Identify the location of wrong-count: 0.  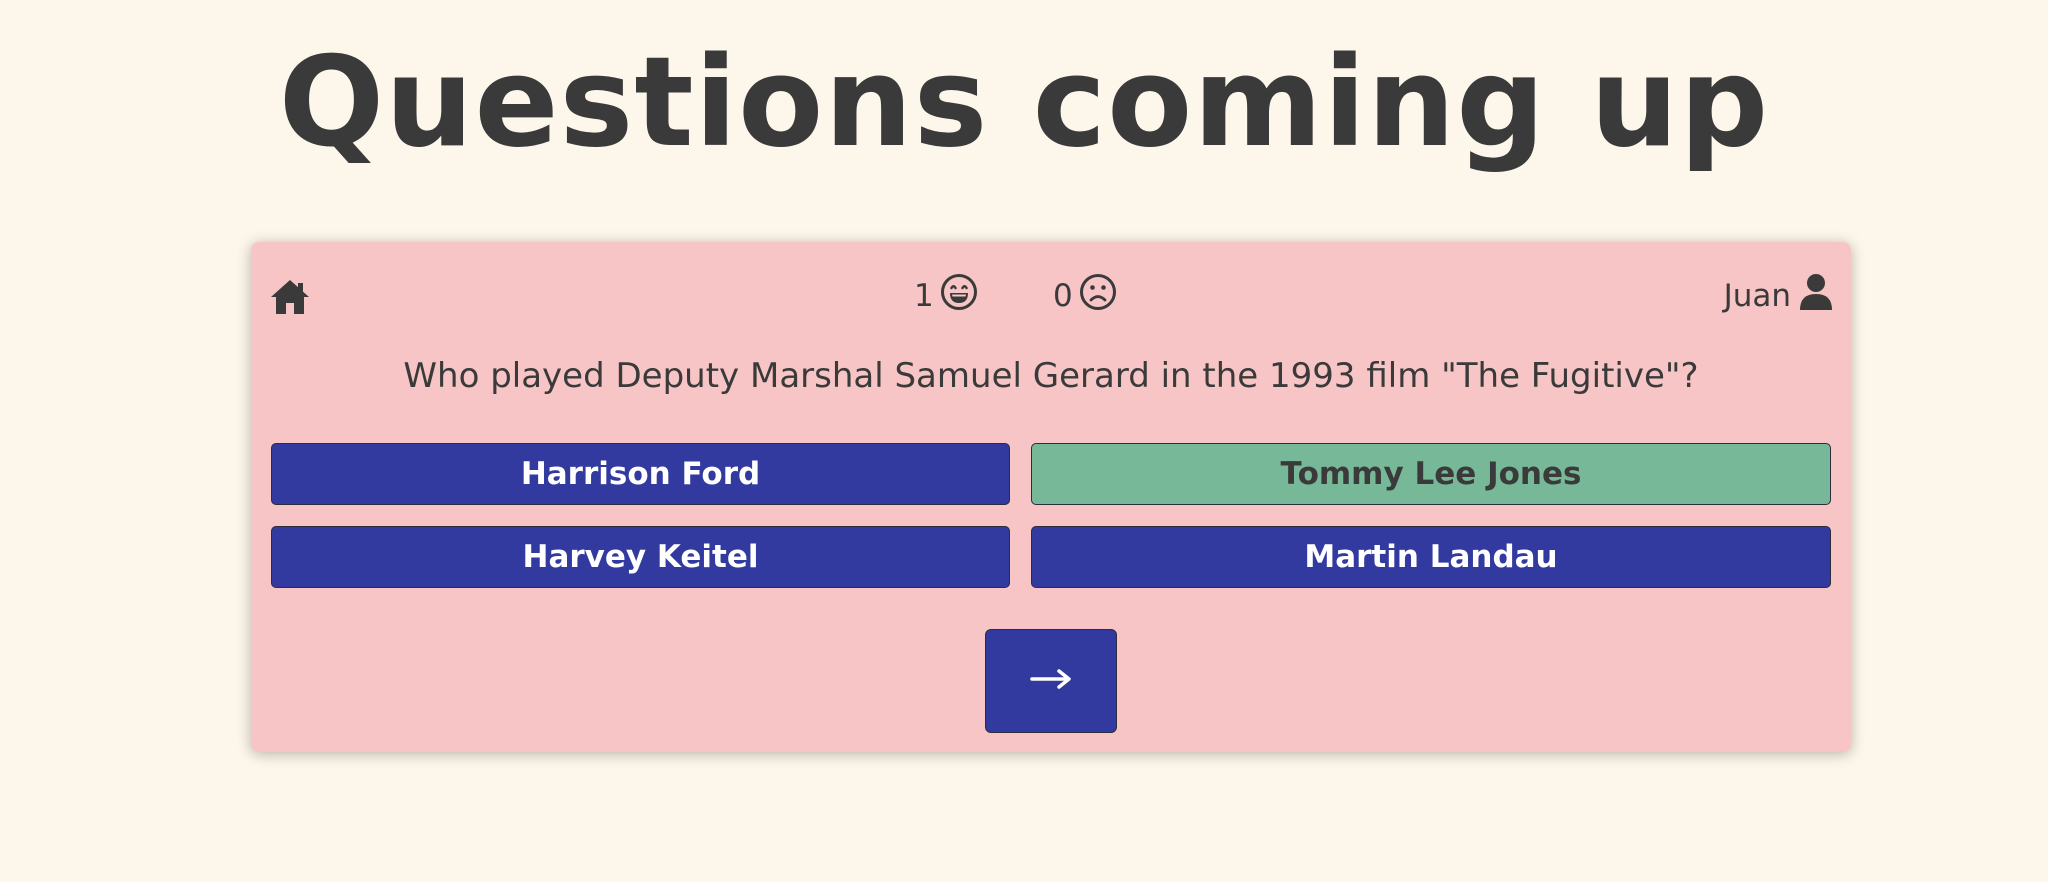
(1063, 296).